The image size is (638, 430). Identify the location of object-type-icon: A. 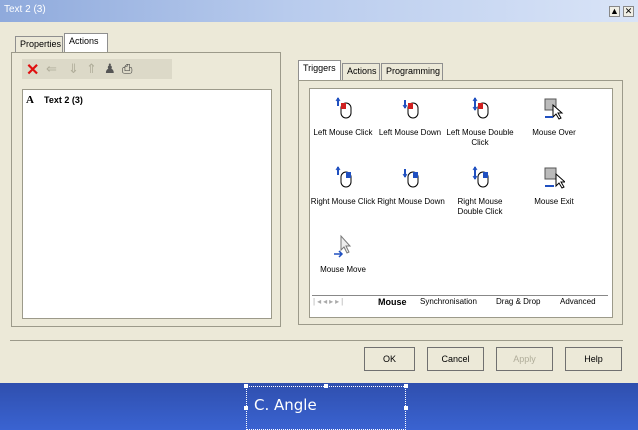
(30, 100).